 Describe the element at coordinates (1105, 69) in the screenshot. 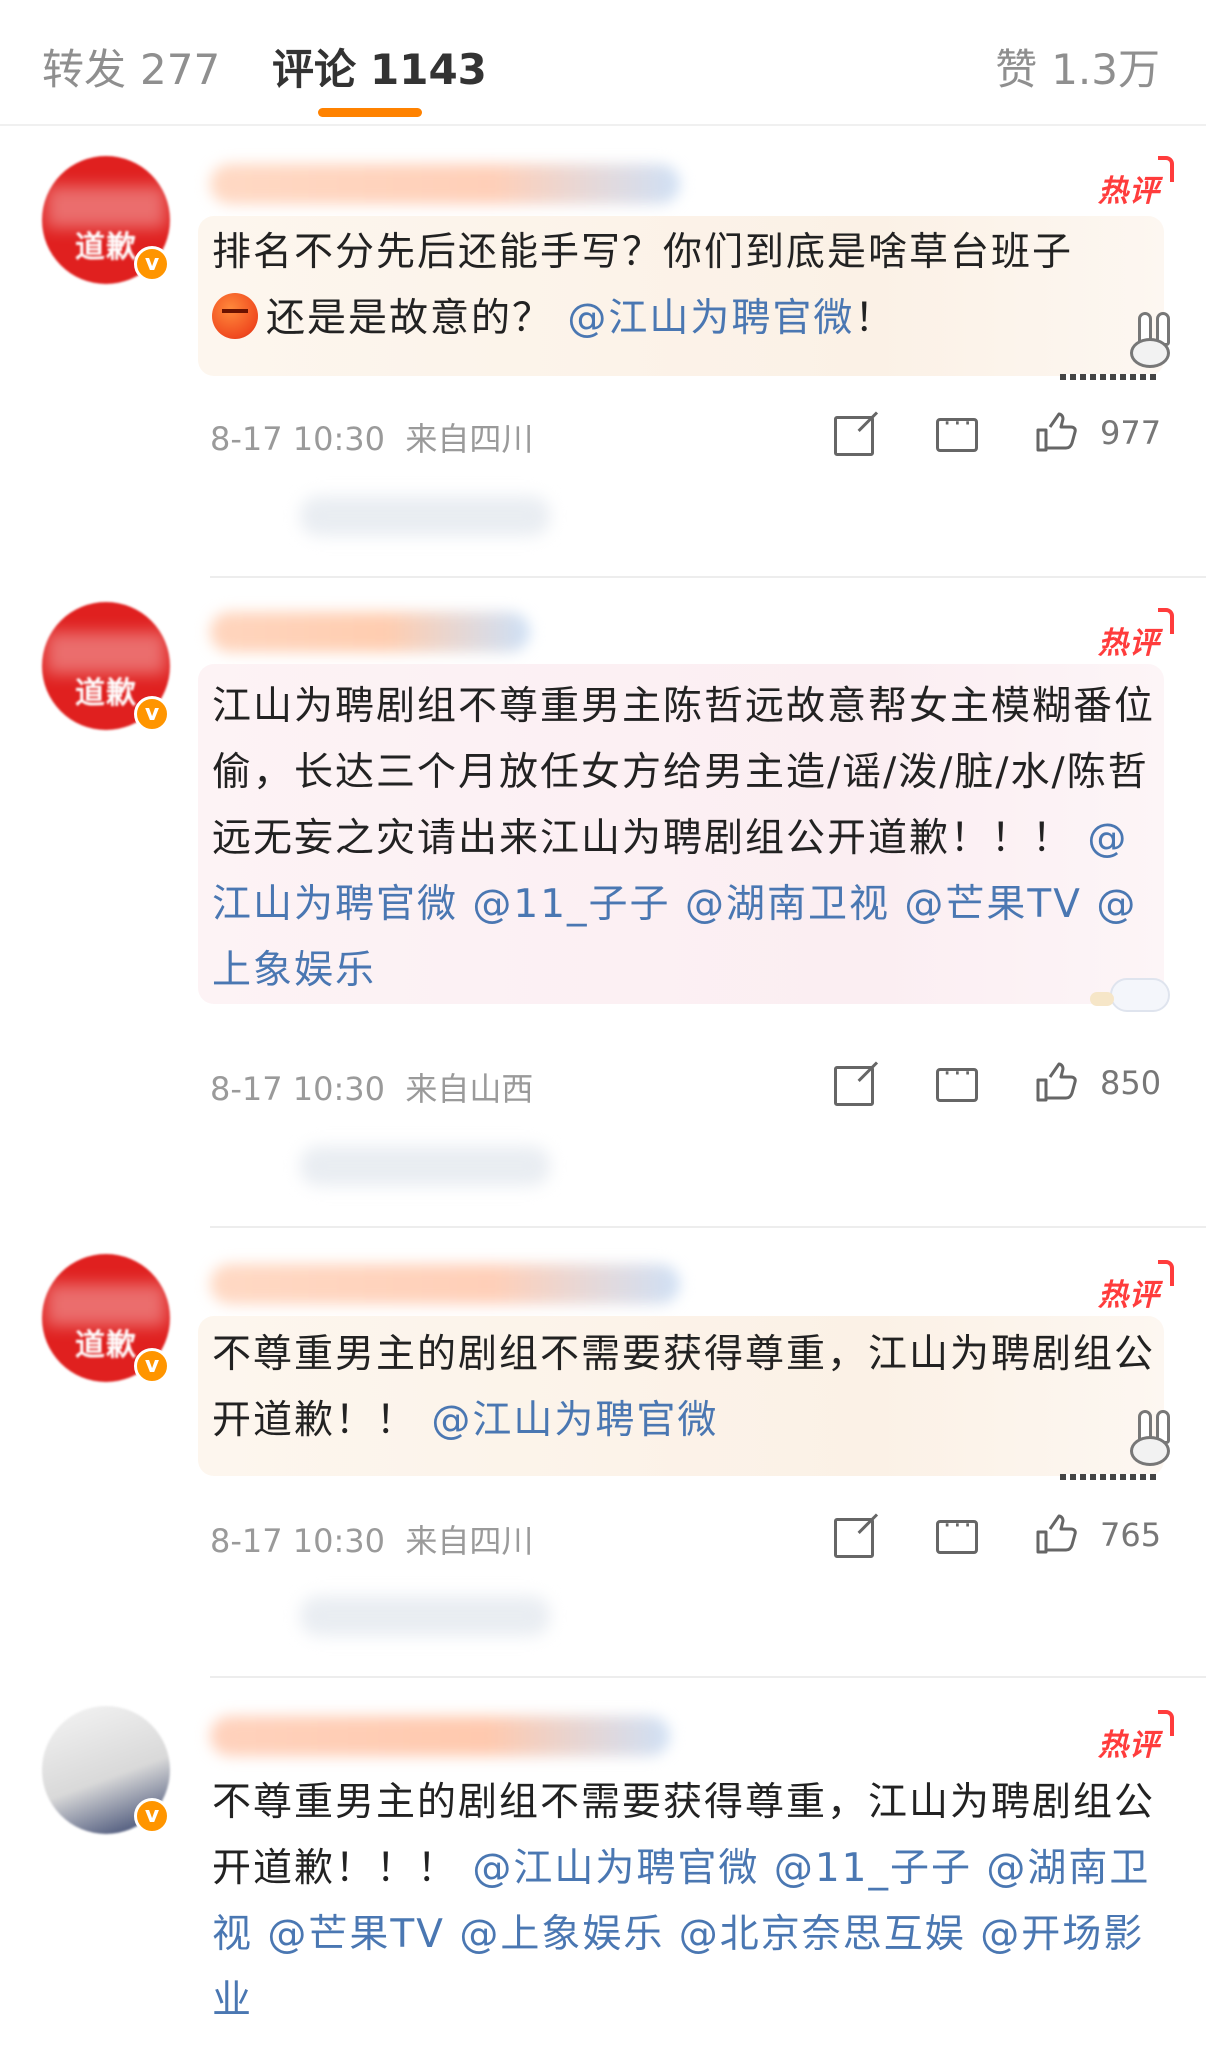

I see `tab-like-count: 1.3万` at that location.